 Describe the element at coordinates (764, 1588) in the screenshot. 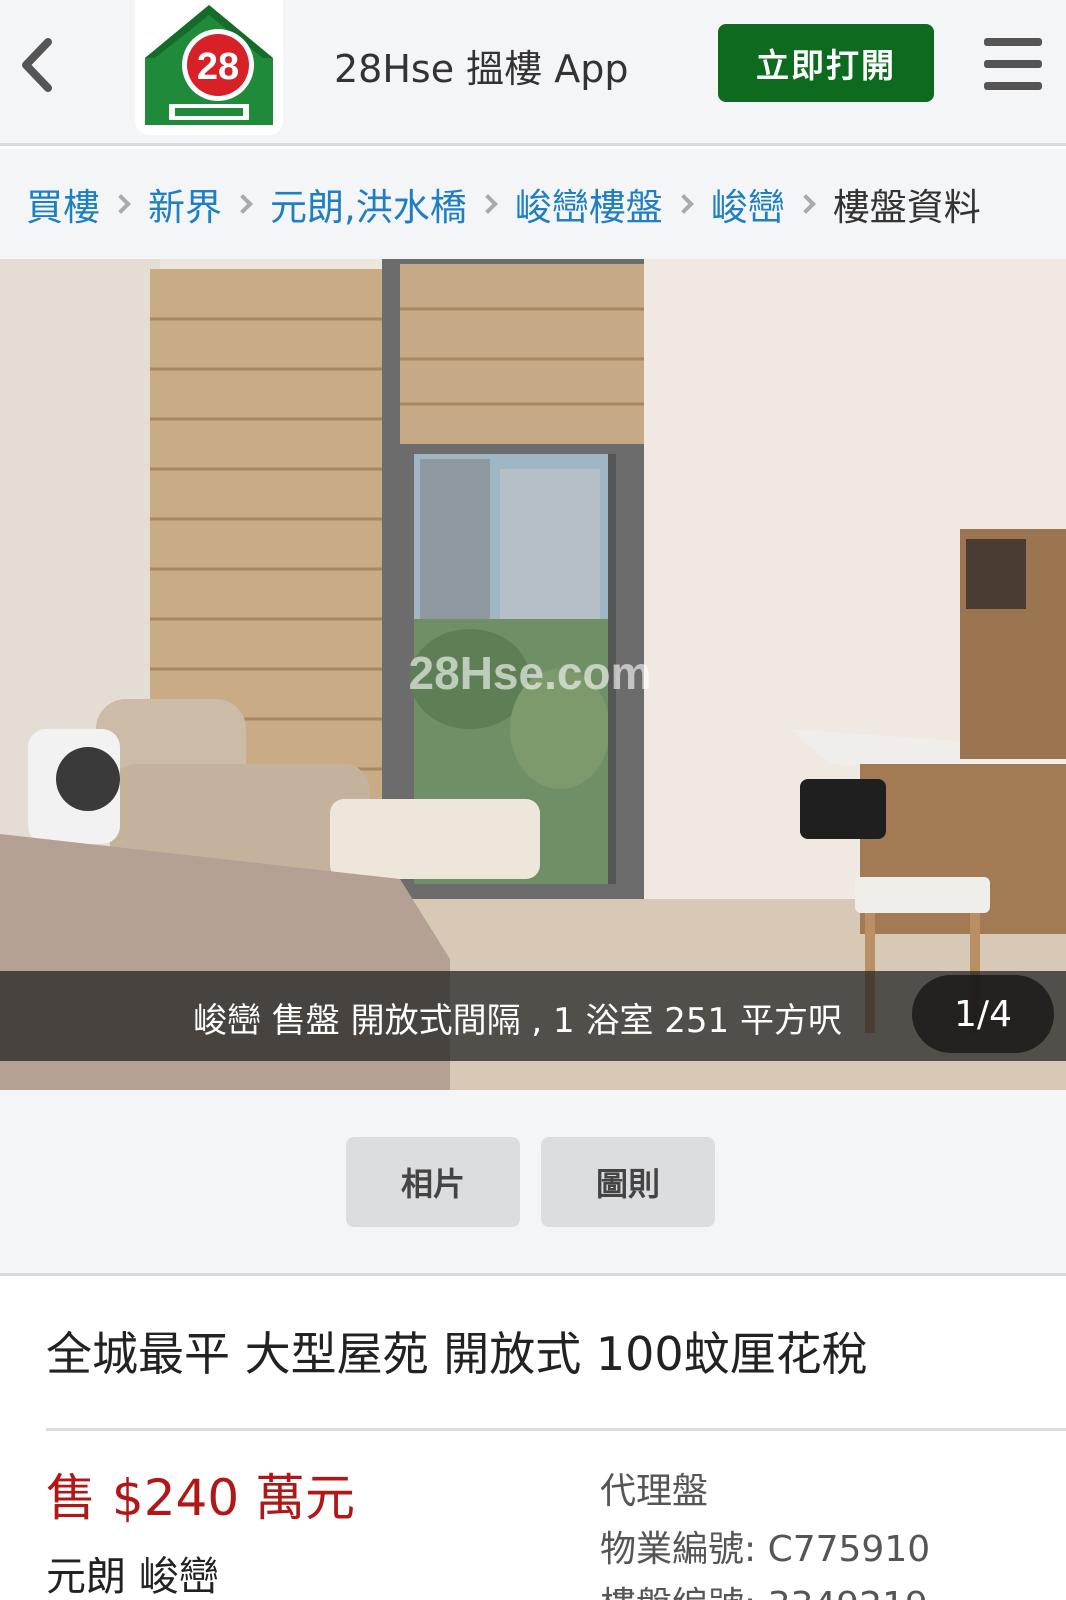

I see `listing-number: 樓盤編號: 3349219` at that location.